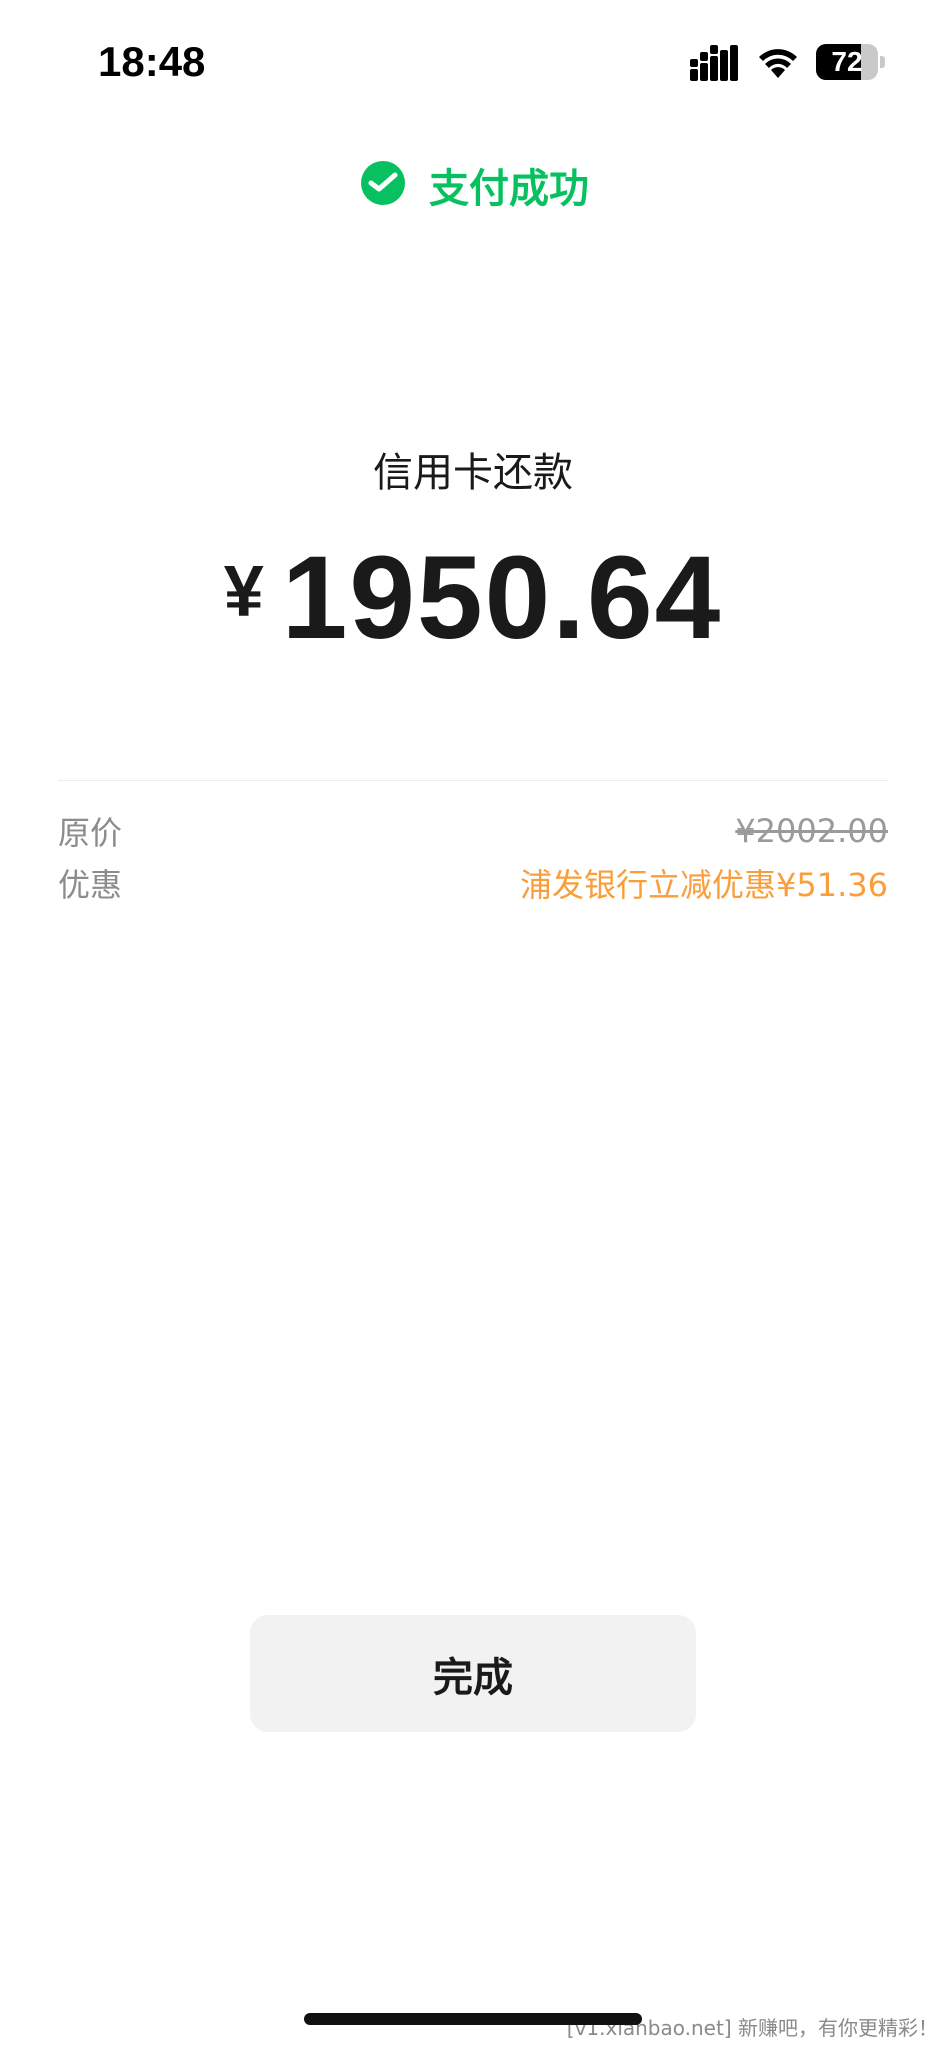 This screenshot has width=946, height=2048. I want to click on payment-amount: ¥ 1950.64, so click(473, 598).